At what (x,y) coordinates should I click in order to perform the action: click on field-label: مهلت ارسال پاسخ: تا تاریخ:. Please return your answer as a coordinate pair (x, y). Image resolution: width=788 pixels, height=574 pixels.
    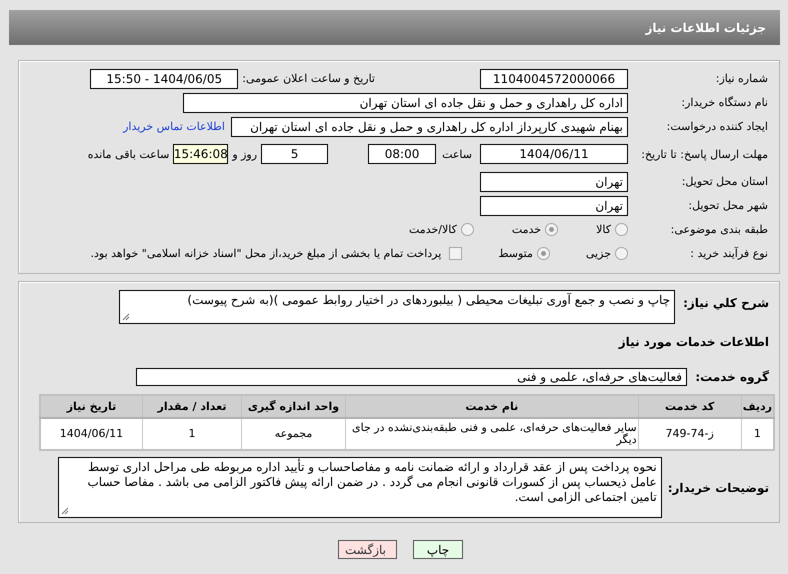
    Looking at the image, I should click on (704, 154).